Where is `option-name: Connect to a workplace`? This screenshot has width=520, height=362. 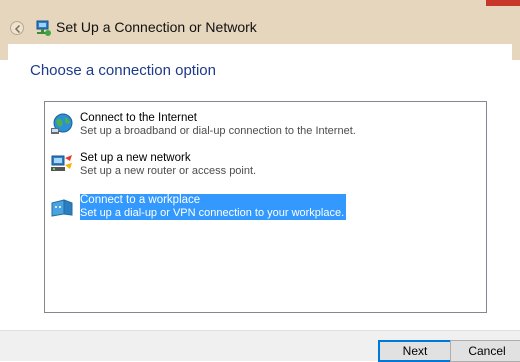 option-name: Connect to a workplace is located at coordinates (140, 200).